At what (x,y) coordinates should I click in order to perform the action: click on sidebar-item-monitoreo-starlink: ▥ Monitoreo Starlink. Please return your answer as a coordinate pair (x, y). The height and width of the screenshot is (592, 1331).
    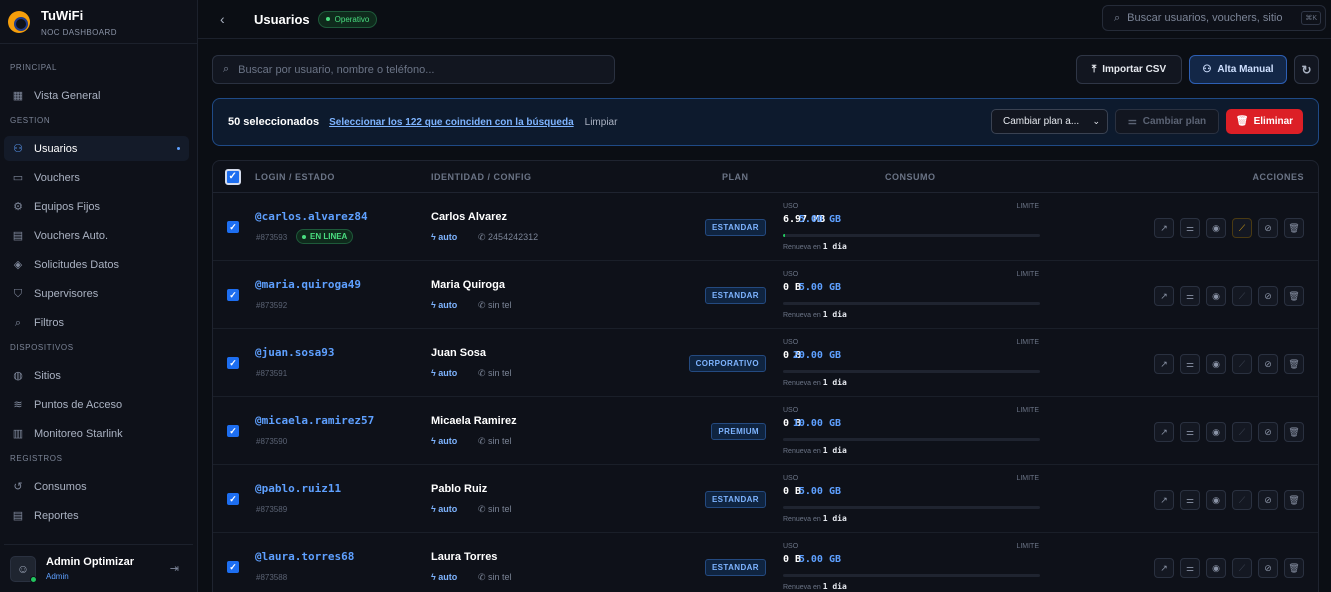
    Looking at the image, I should click on (96, 433).